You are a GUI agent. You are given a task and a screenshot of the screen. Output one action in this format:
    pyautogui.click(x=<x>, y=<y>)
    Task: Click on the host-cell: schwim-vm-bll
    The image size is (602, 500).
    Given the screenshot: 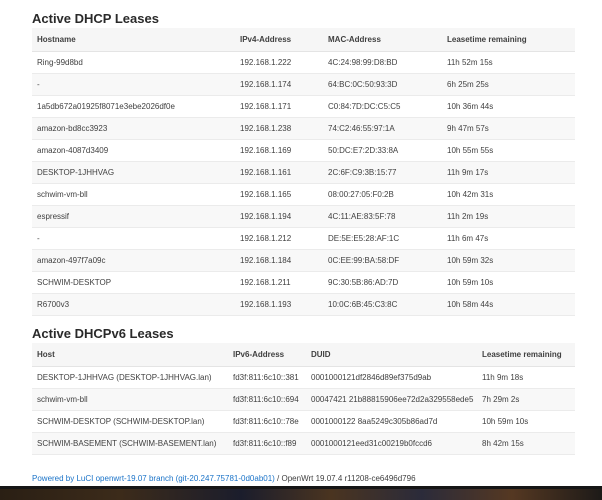 What is the action you would take?
    pyautogui.click(x=130, y=399)
    